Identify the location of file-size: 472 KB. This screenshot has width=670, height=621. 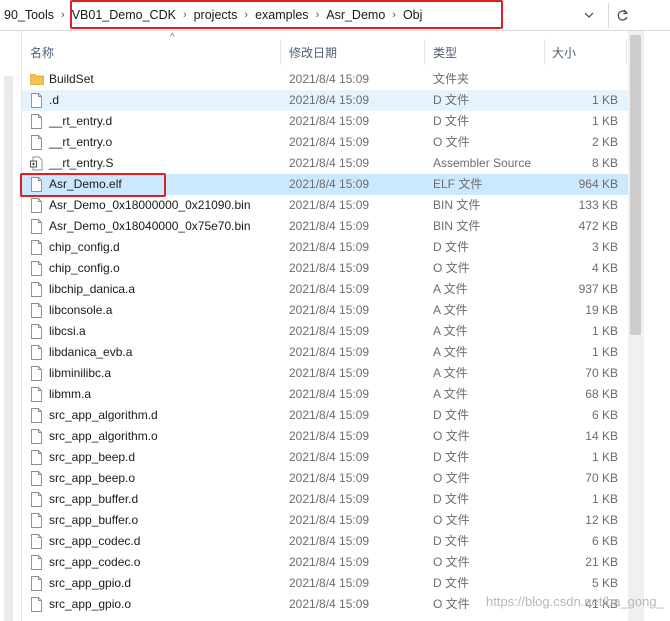
(598, 226).